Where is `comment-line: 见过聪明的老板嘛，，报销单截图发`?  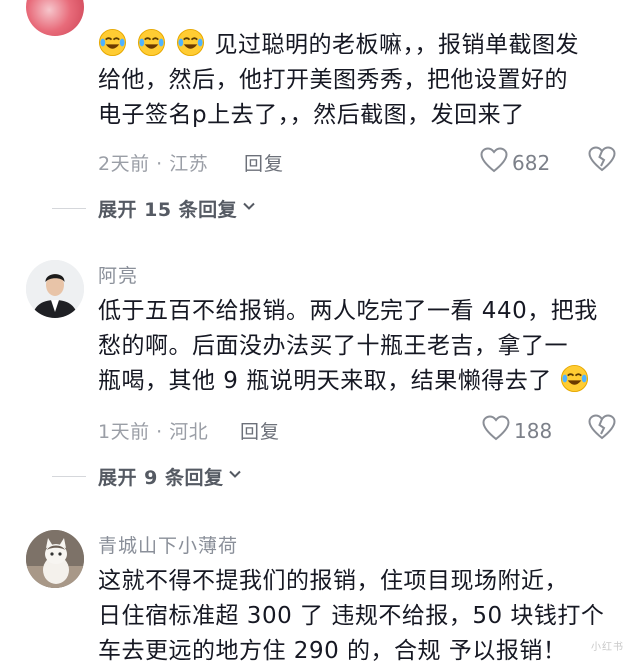
comment-line: 见过聪明的老板嘛，，报销单截图发 is located at coordinates (396, 45).